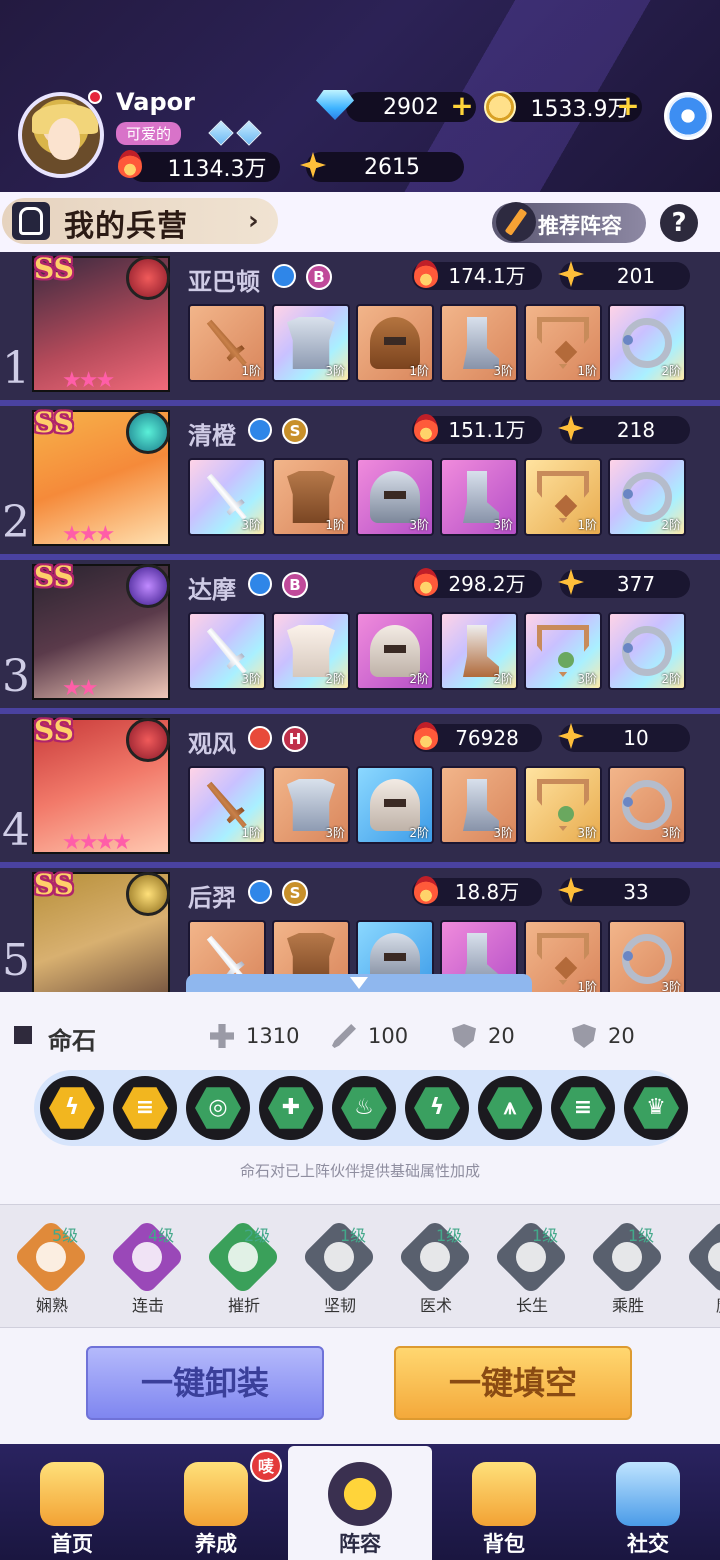  I want to click on help-icon: ?, so click(679, 223).